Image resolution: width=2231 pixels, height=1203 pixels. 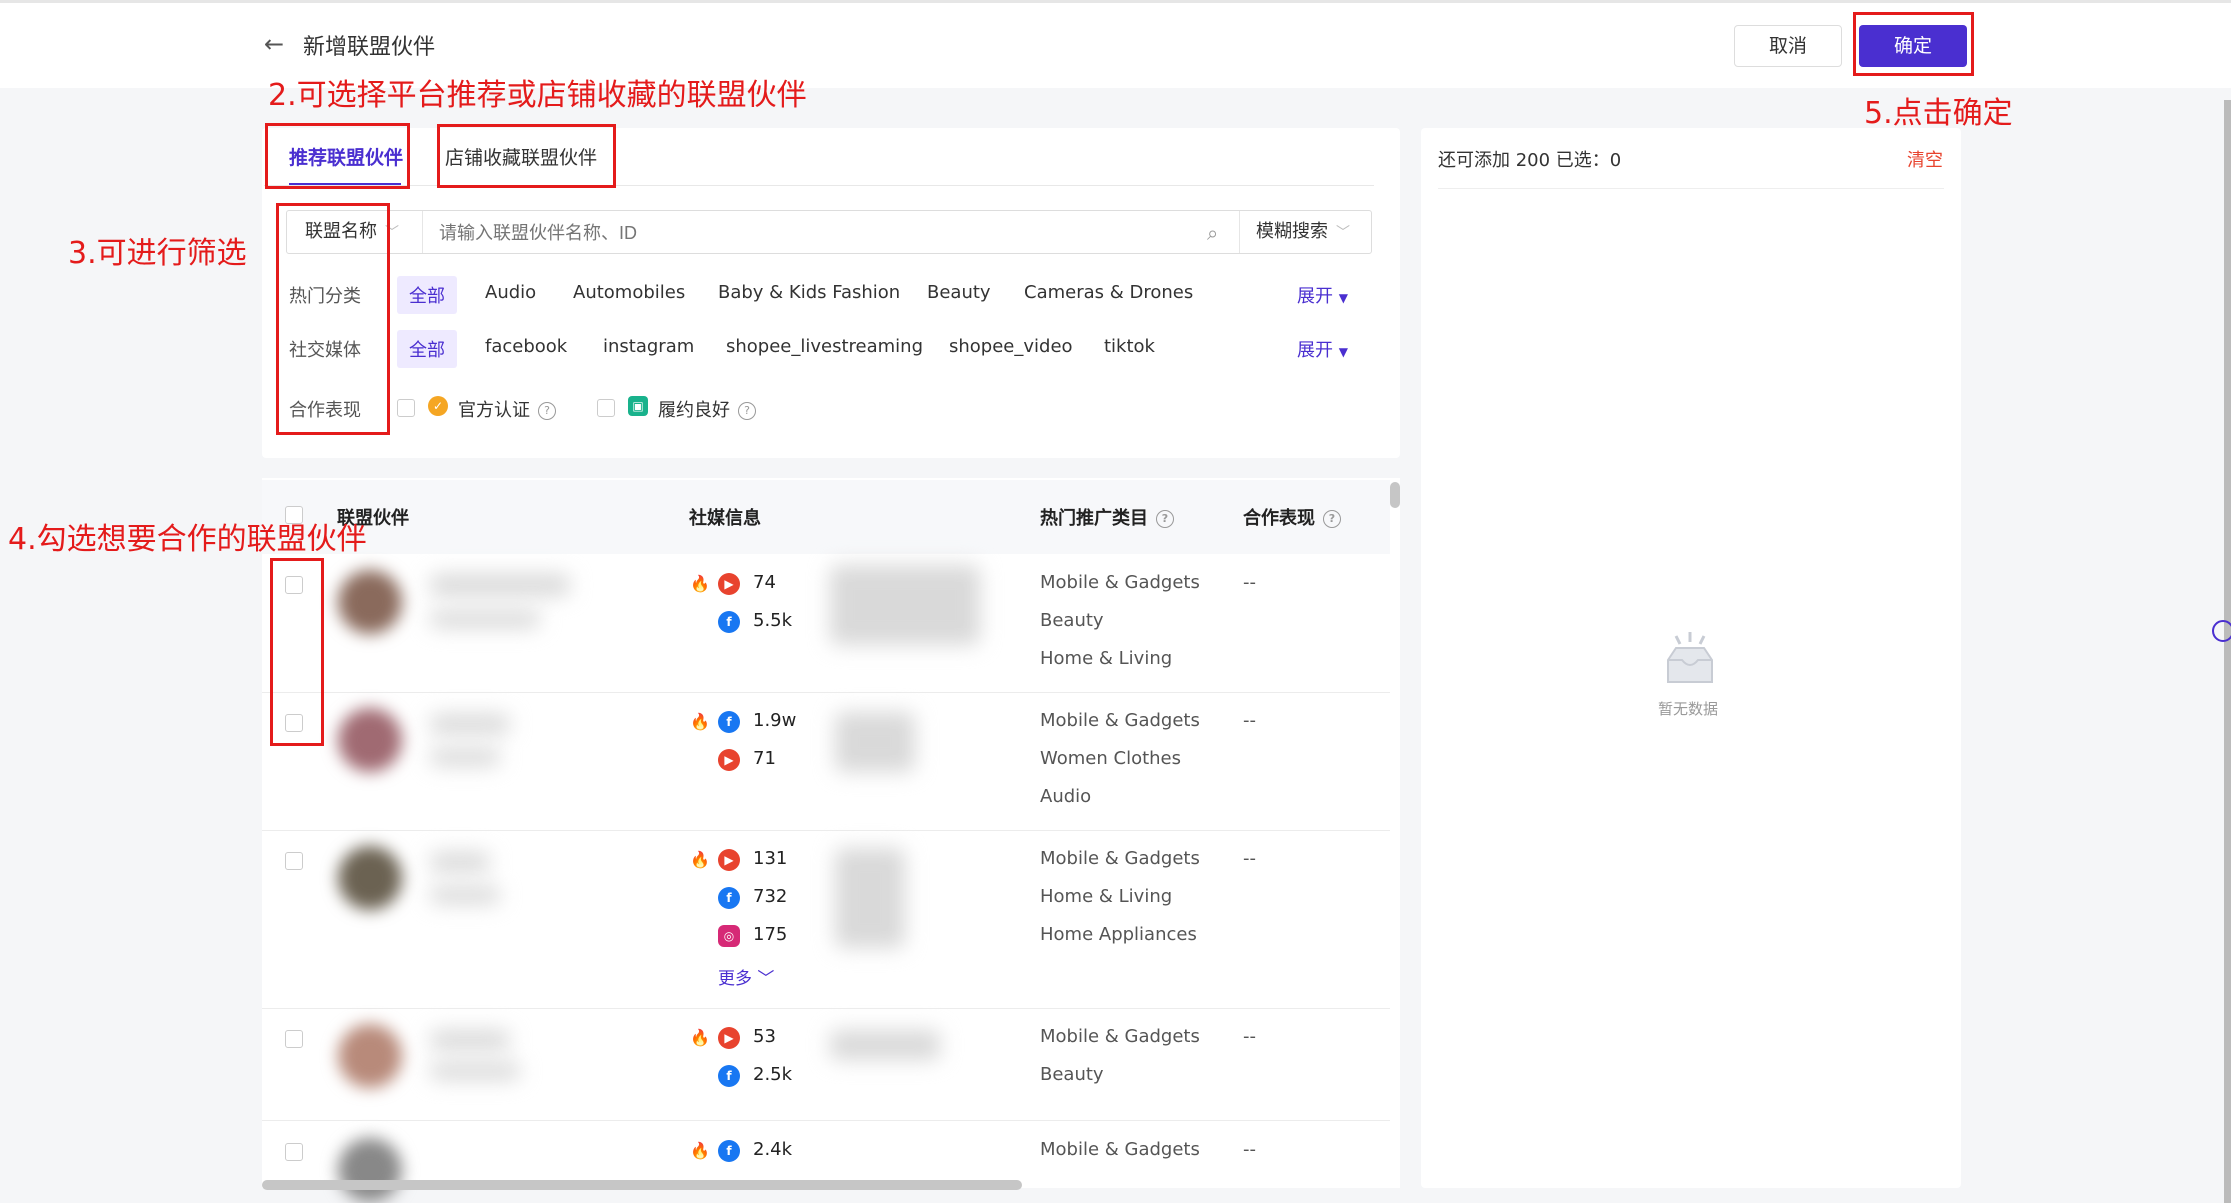 I want to click on category-chip: Cameras & Drones, so click(x=1108, y=292).